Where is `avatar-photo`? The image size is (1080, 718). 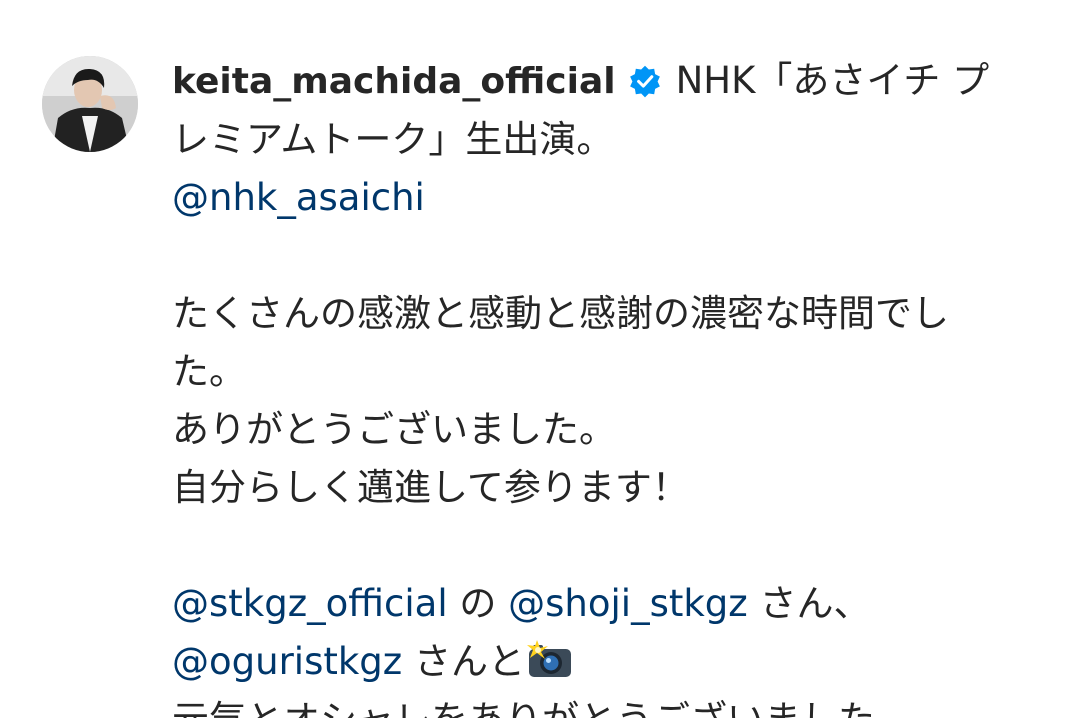
avatar-photo is located at coordinates (90, 104).